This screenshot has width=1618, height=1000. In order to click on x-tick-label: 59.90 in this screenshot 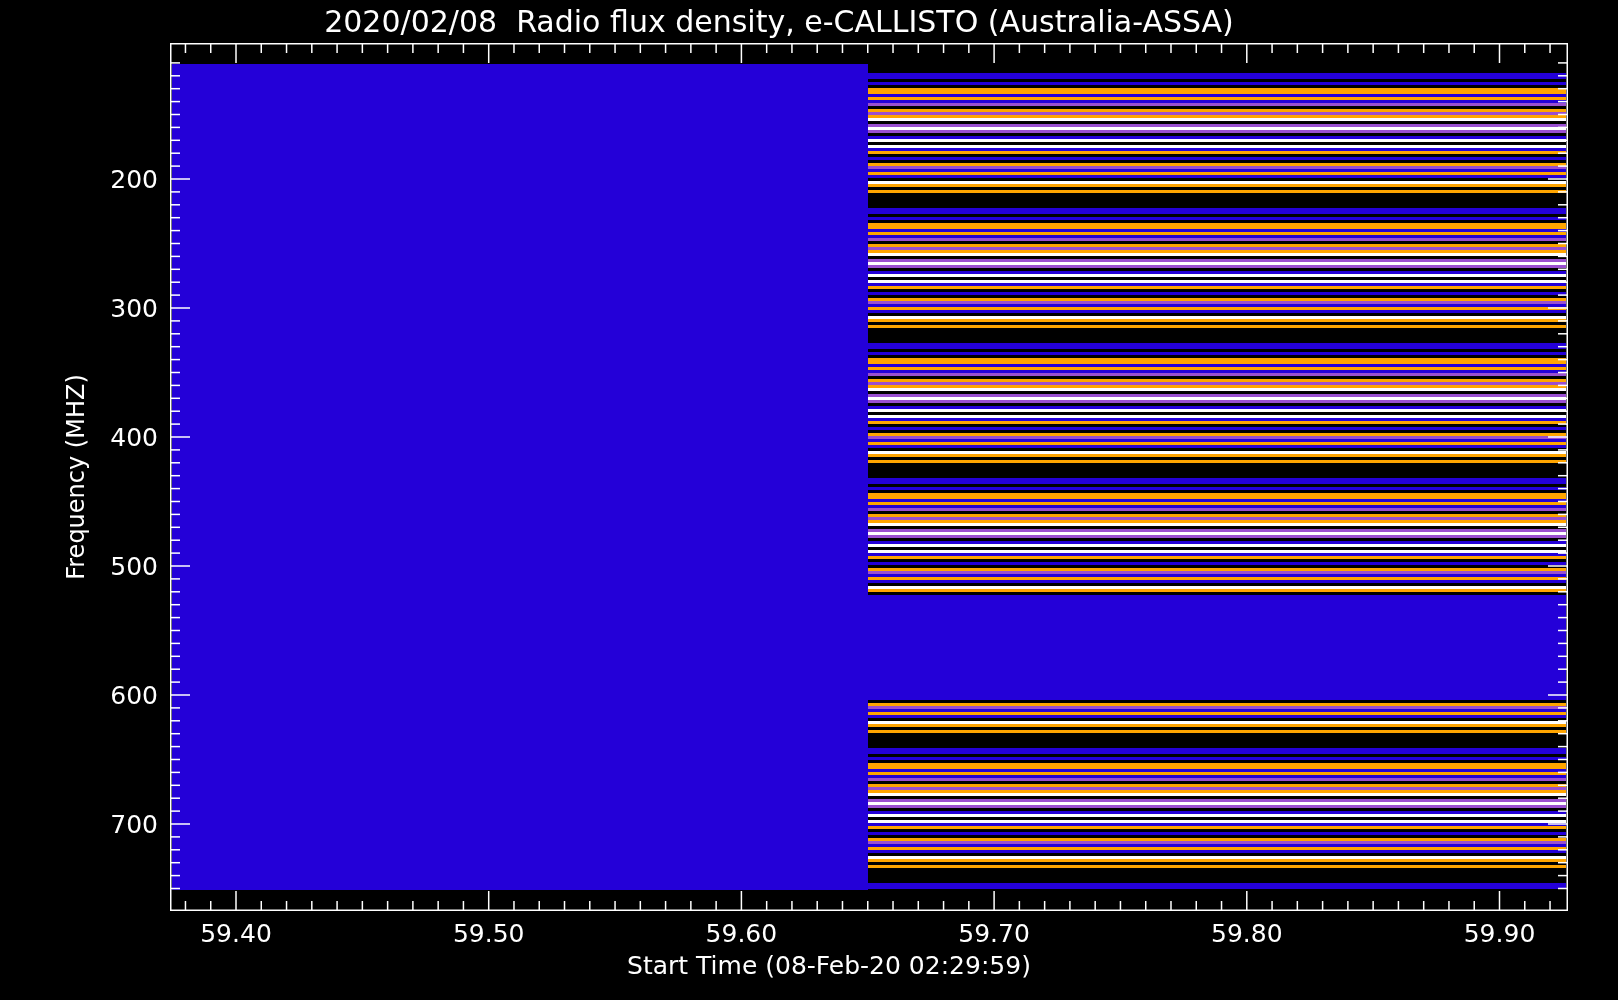, I will do `click(1499, 933)`.